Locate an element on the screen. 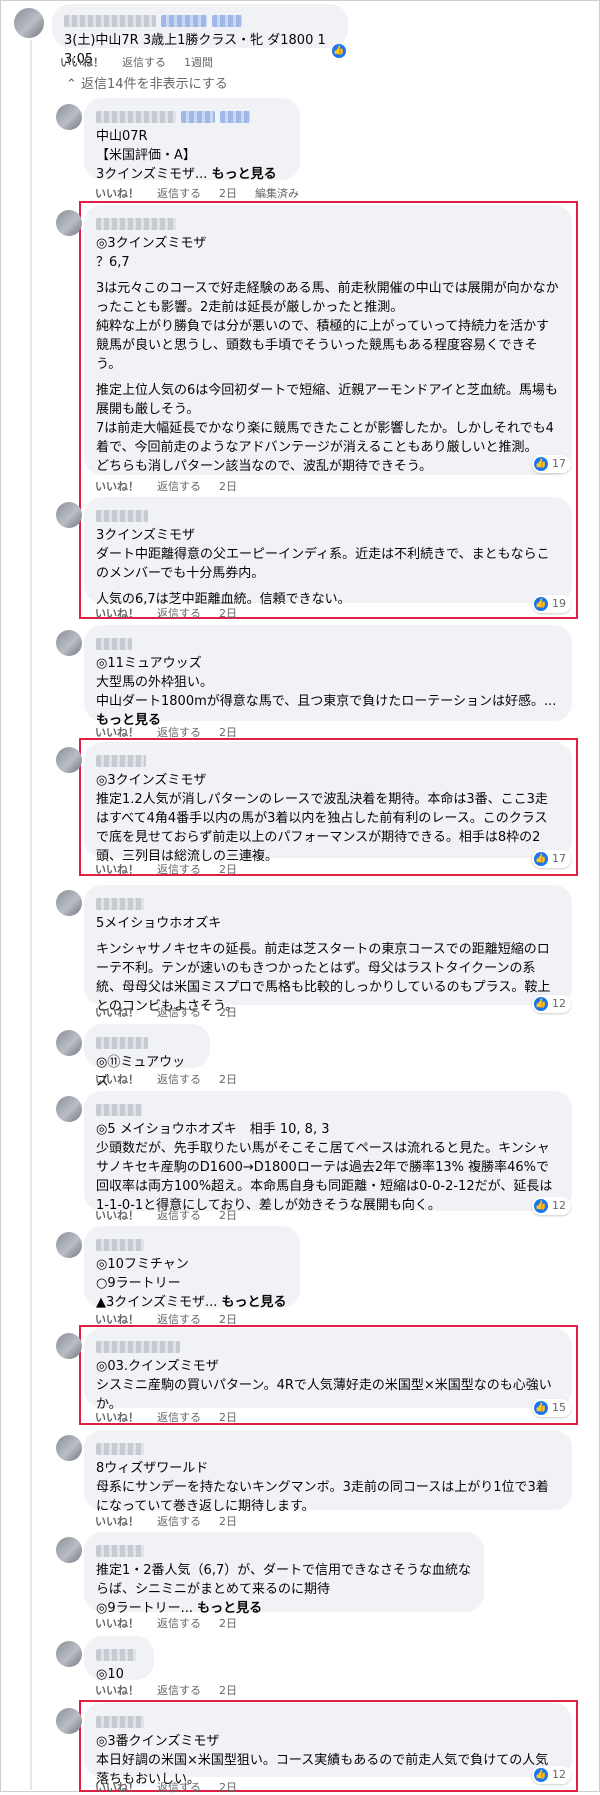 The width and height of the screenshot is (600, 1795). like-count: 19 is located at coordinates (559, 603).